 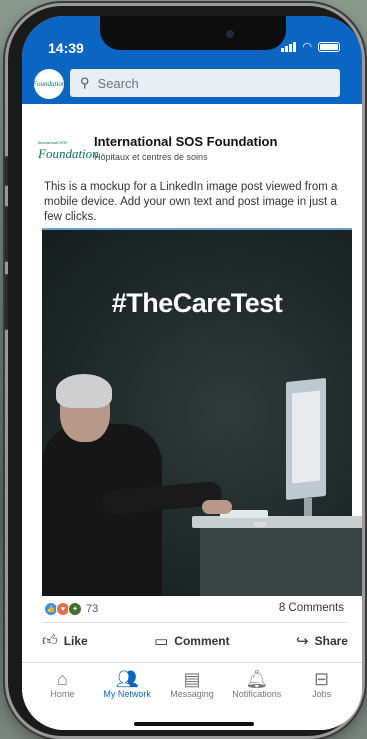 What do you see at coordinates (205, 83) in the screenshot?
I see `search-bar: ⚲ Search` at bounding box center [205, 83].